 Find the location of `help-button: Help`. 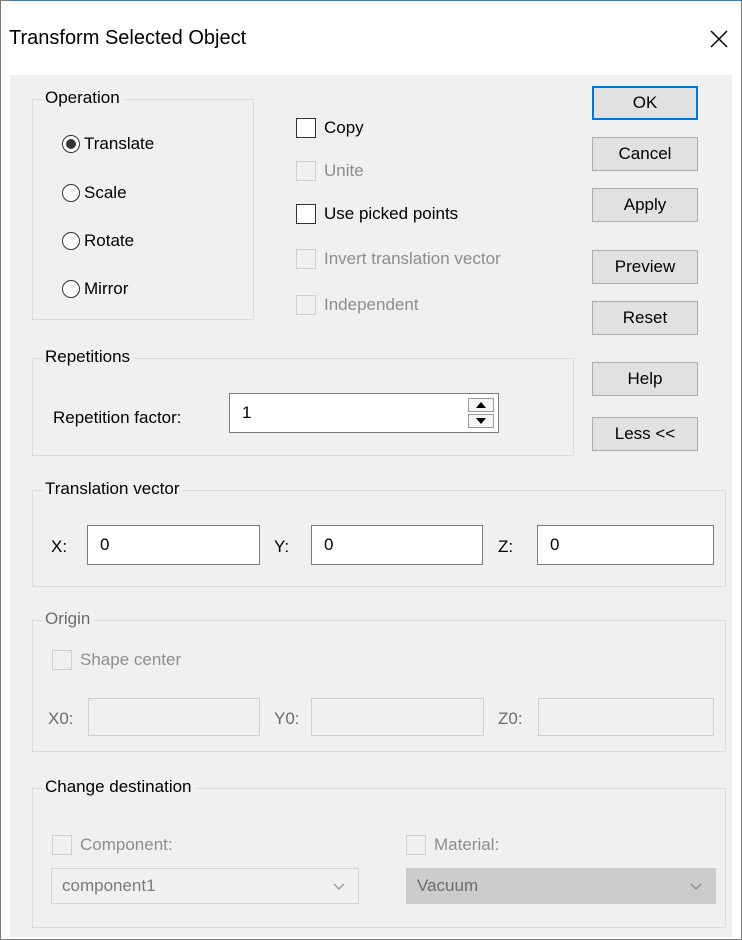

help-button: Help is located at coordinates (645, 379).